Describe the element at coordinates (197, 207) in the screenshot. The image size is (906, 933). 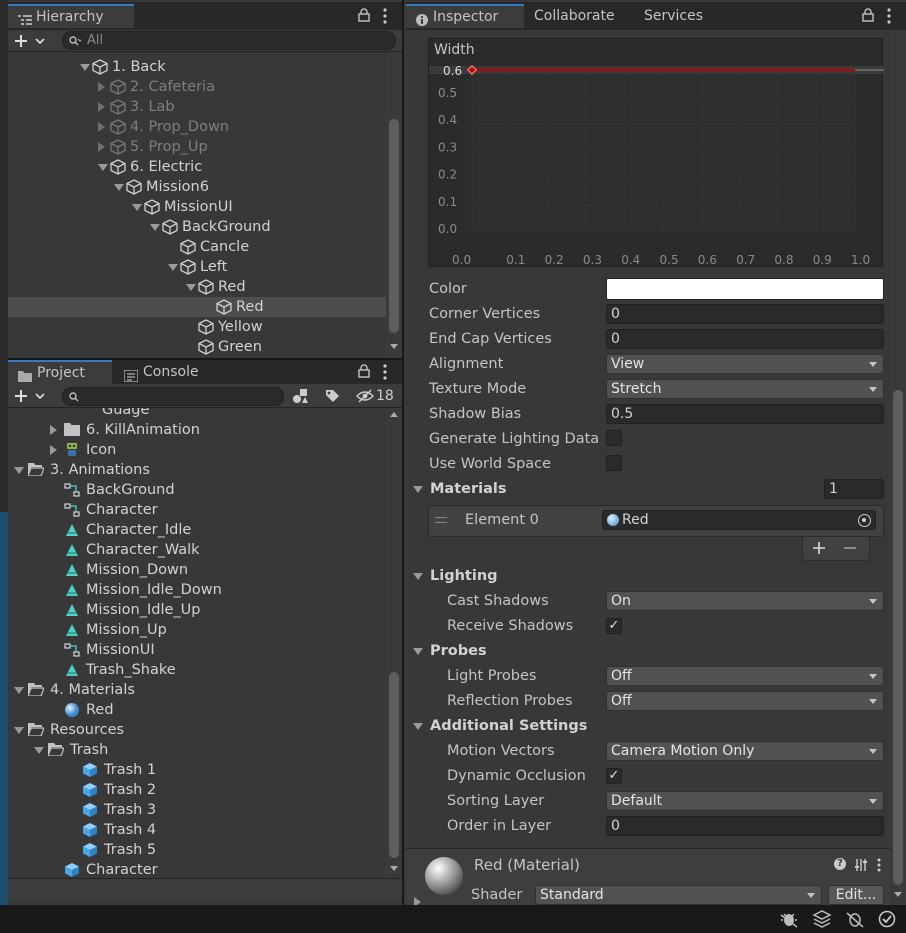
I see `hierarchy-item: MissionUI` at that location.